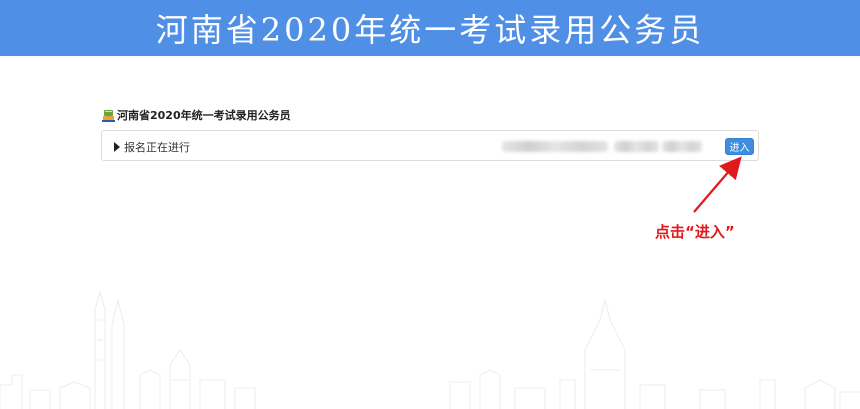 This screenshot has width=860, height=409. Describe the element at coordinates (430, 145) in the screenshot. I see `exam-list-item: 报名正在进行 进入` at that location.